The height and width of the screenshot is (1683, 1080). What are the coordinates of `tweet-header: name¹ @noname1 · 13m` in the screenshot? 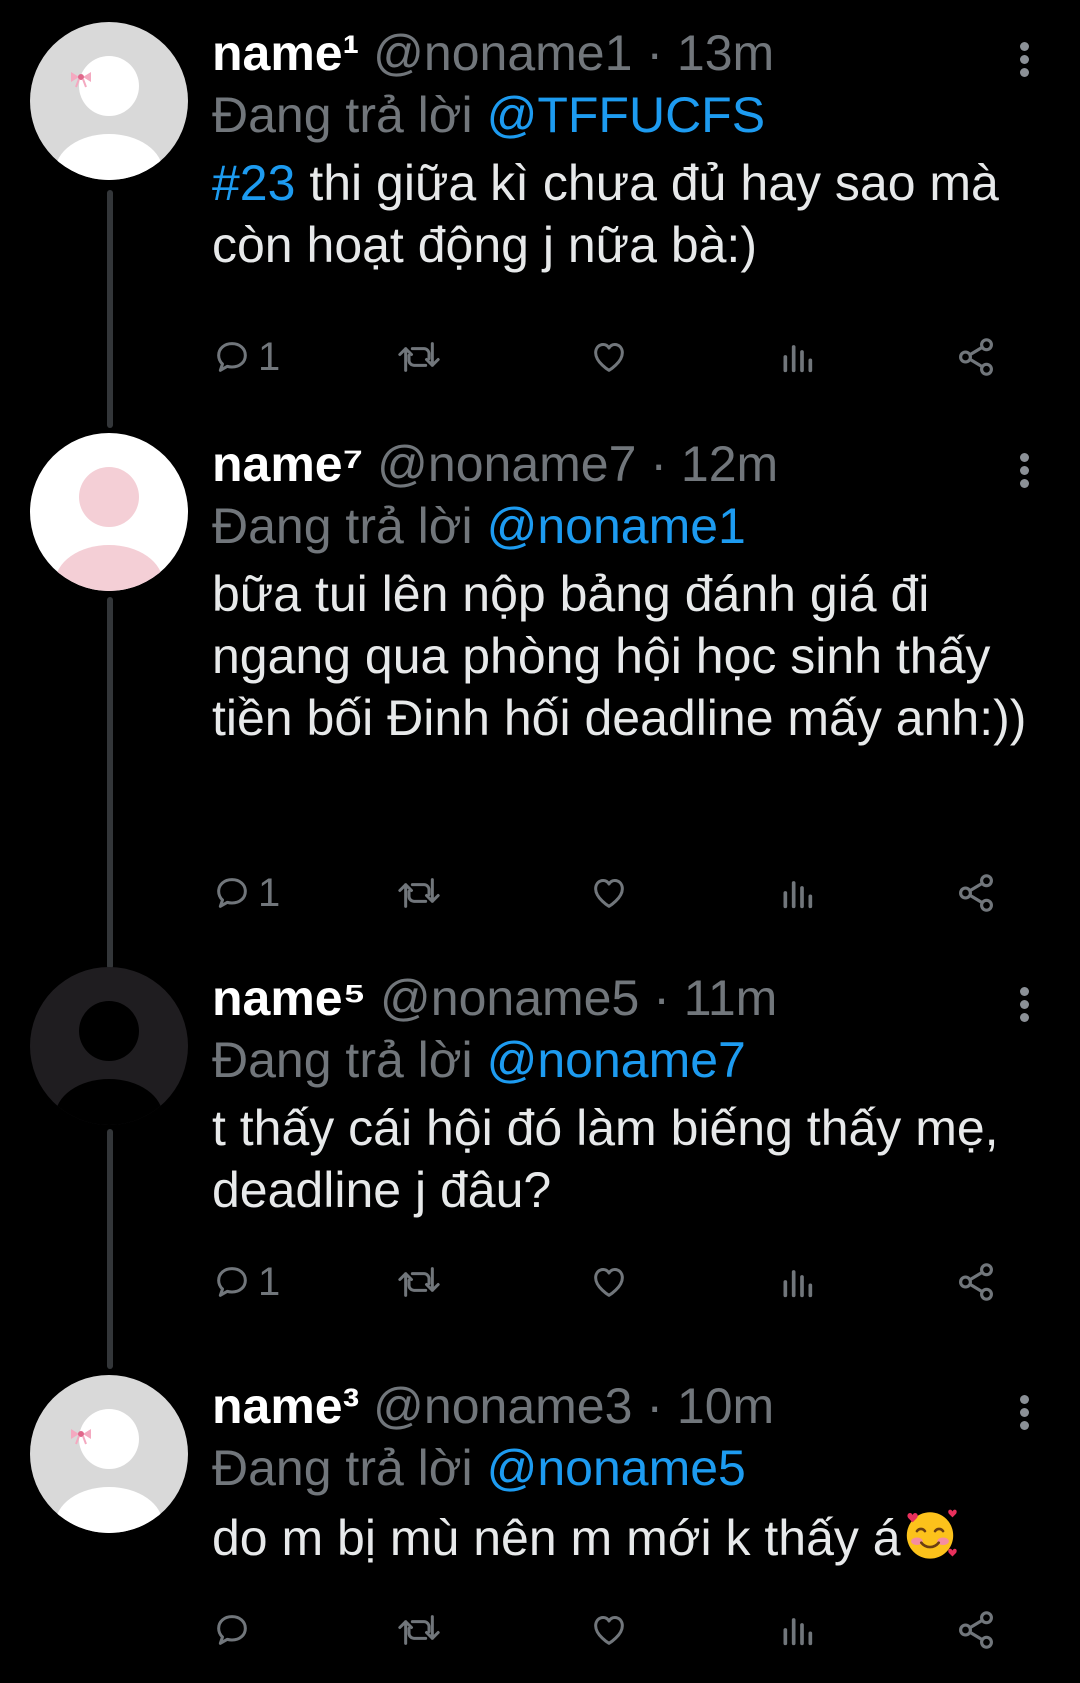 It's located at (626, 53).